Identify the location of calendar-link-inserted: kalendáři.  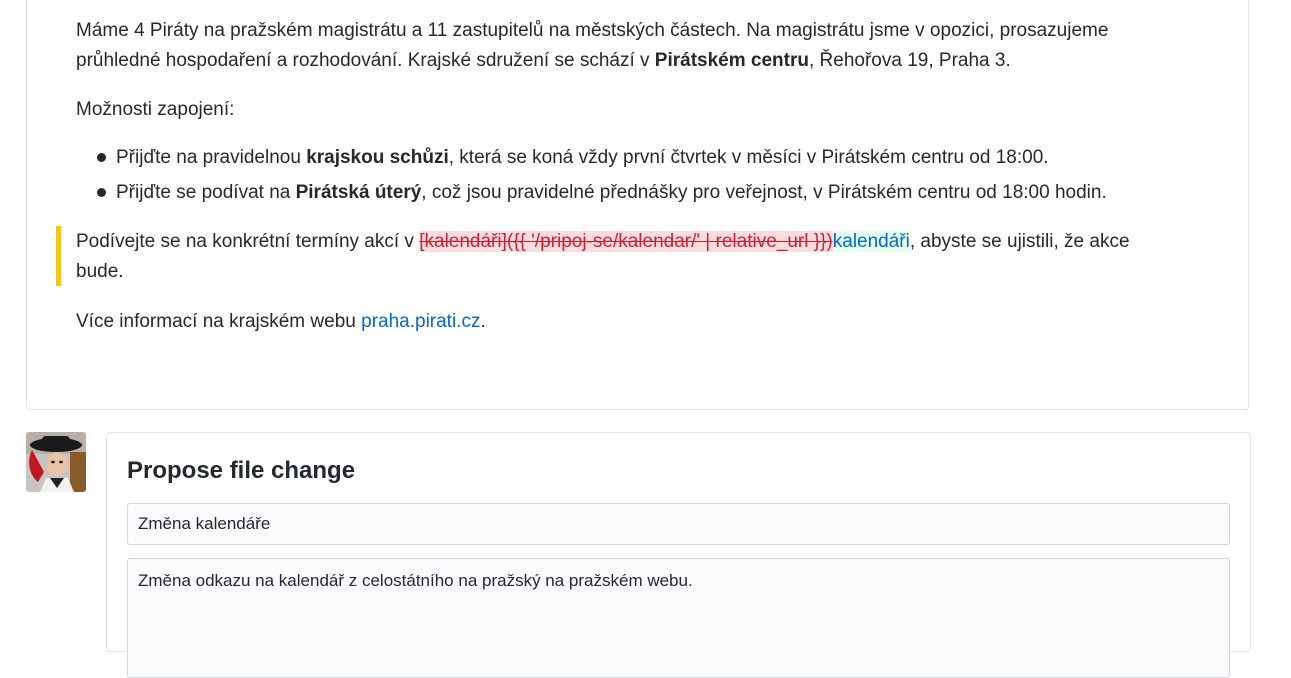
(871, 241).